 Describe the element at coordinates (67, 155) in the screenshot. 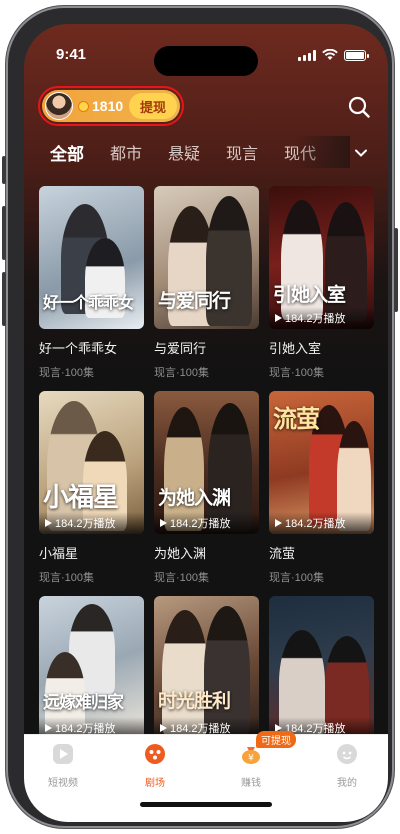

I see `tab-all: 全部` at that location.